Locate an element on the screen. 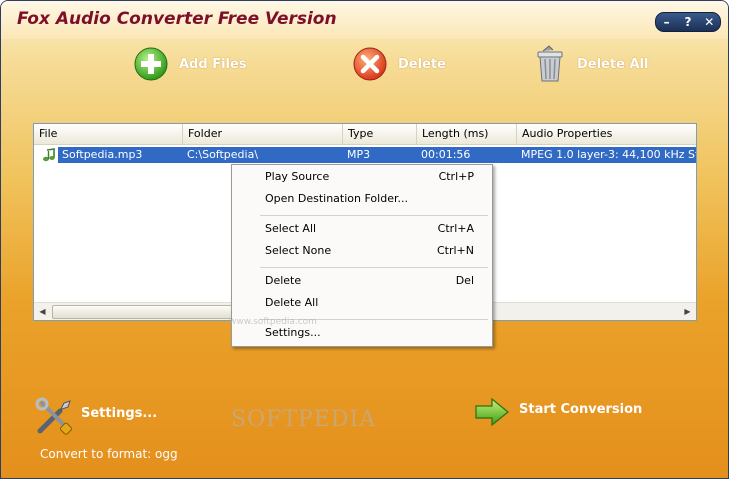 This screenshot has height=479, width=729. menu-label: Select None is located at coordinates (298, 250).